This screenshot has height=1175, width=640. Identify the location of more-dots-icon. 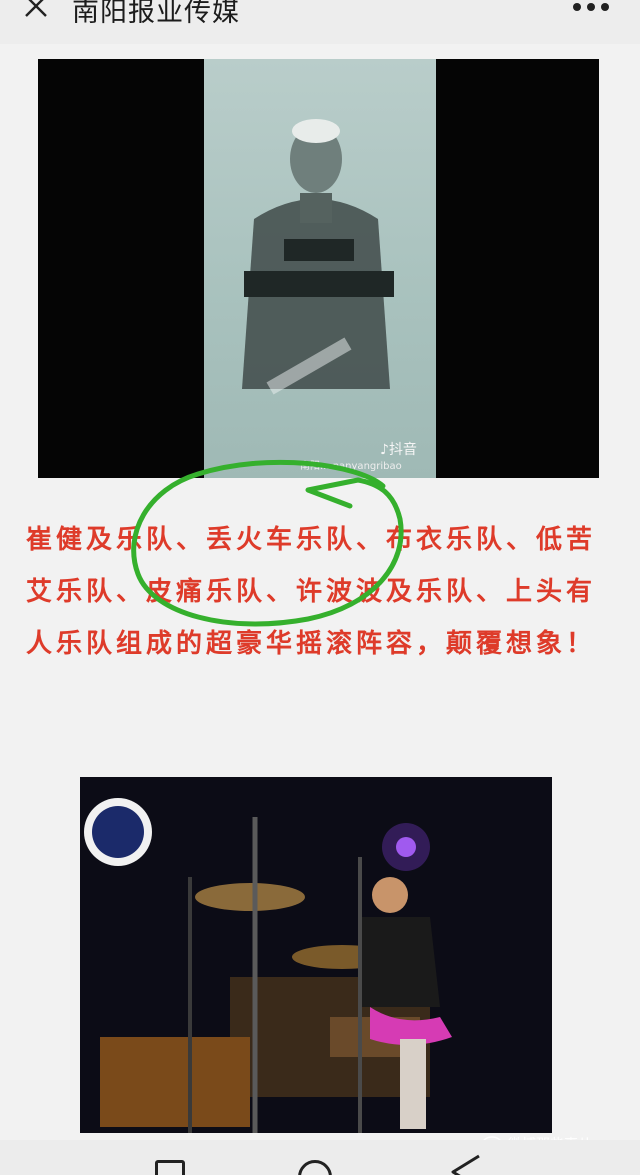
(591, 7).